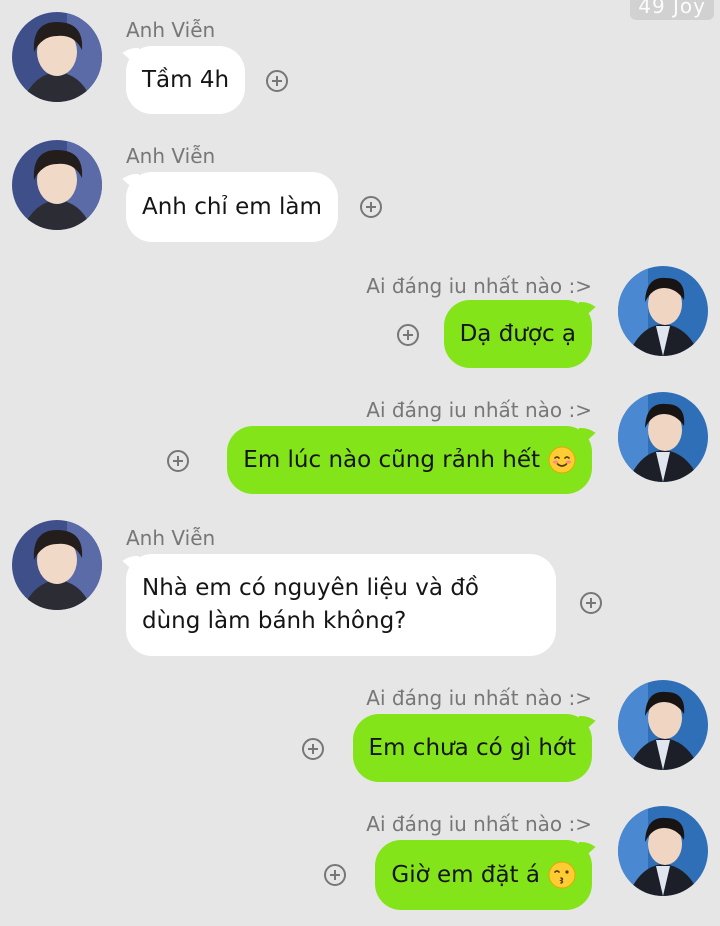  I want to click on message-text: Em chưa có gì hớt, so click(472, 747).